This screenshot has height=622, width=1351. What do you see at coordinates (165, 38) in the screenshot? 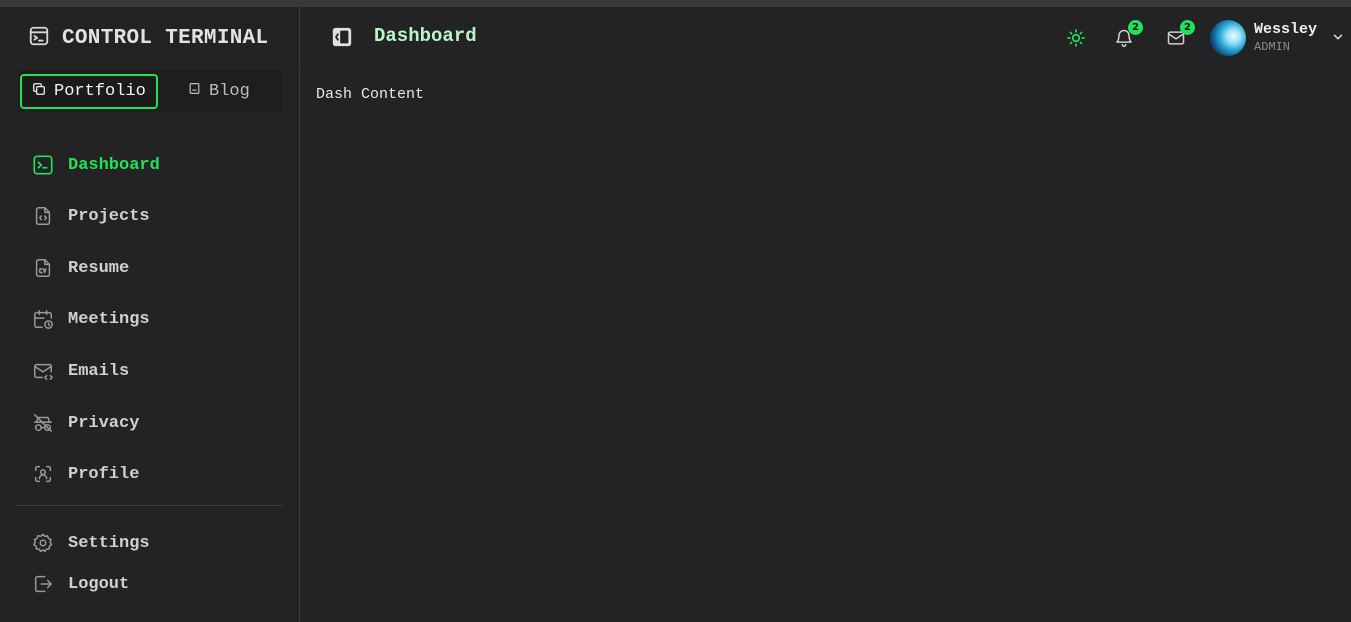
I see `brand-title: CONTROL TERMINAL` at bounding box center [165, 38].